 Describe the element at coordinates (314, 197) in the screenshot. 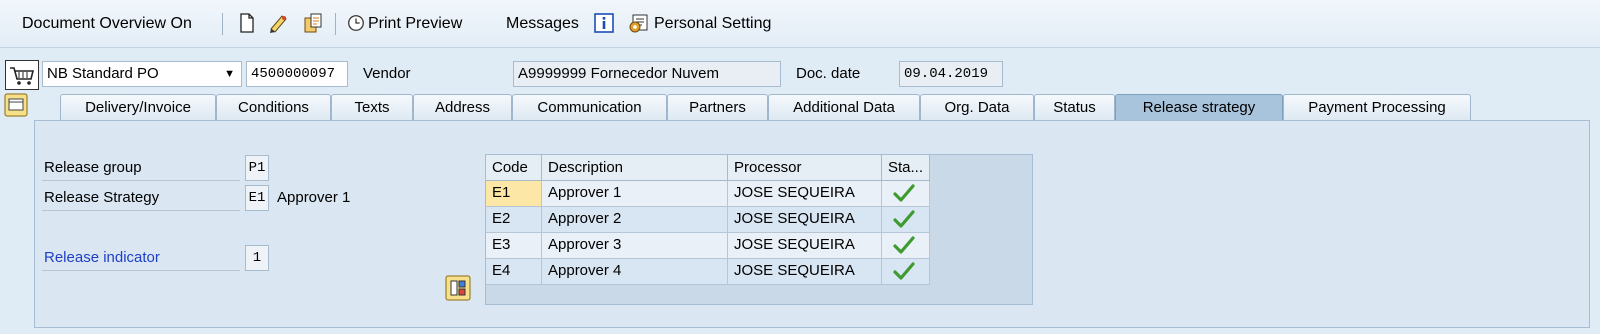

I see `release-strategy-description: Approver 1` at that location.